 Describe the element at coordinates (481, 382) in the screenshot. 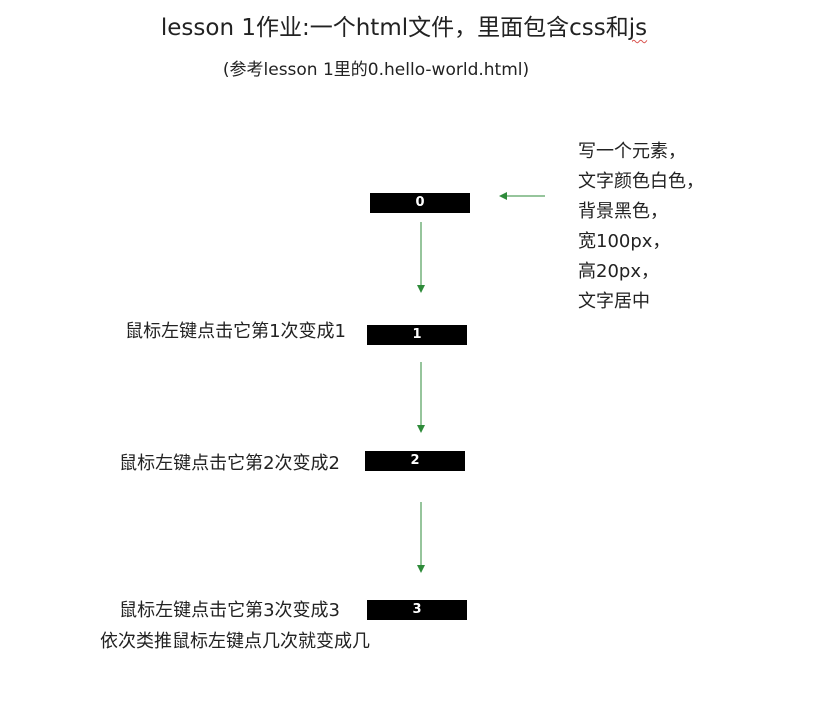

I see `flow-arrows` at that location.